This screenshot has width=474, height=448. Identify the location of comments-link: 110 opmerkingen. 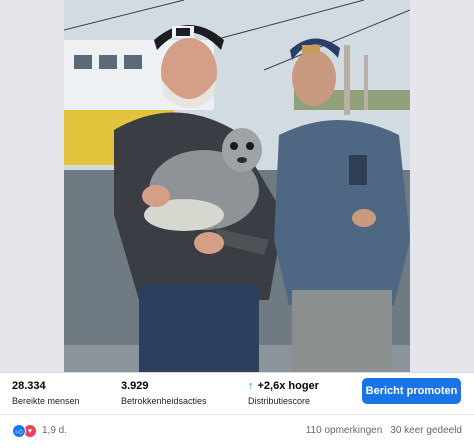
(344, 430).